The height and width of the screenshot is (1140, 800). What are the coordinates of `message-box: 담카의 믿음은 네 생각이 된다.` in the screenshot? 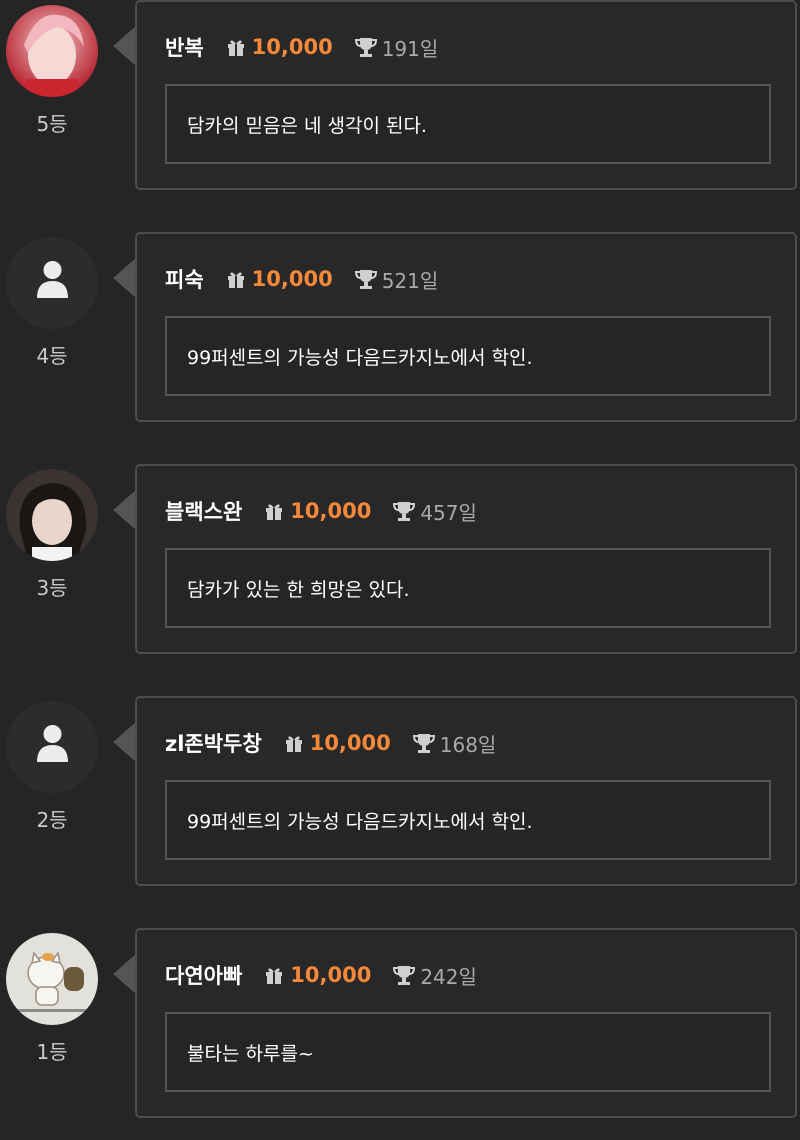 It's located at (468, 124).